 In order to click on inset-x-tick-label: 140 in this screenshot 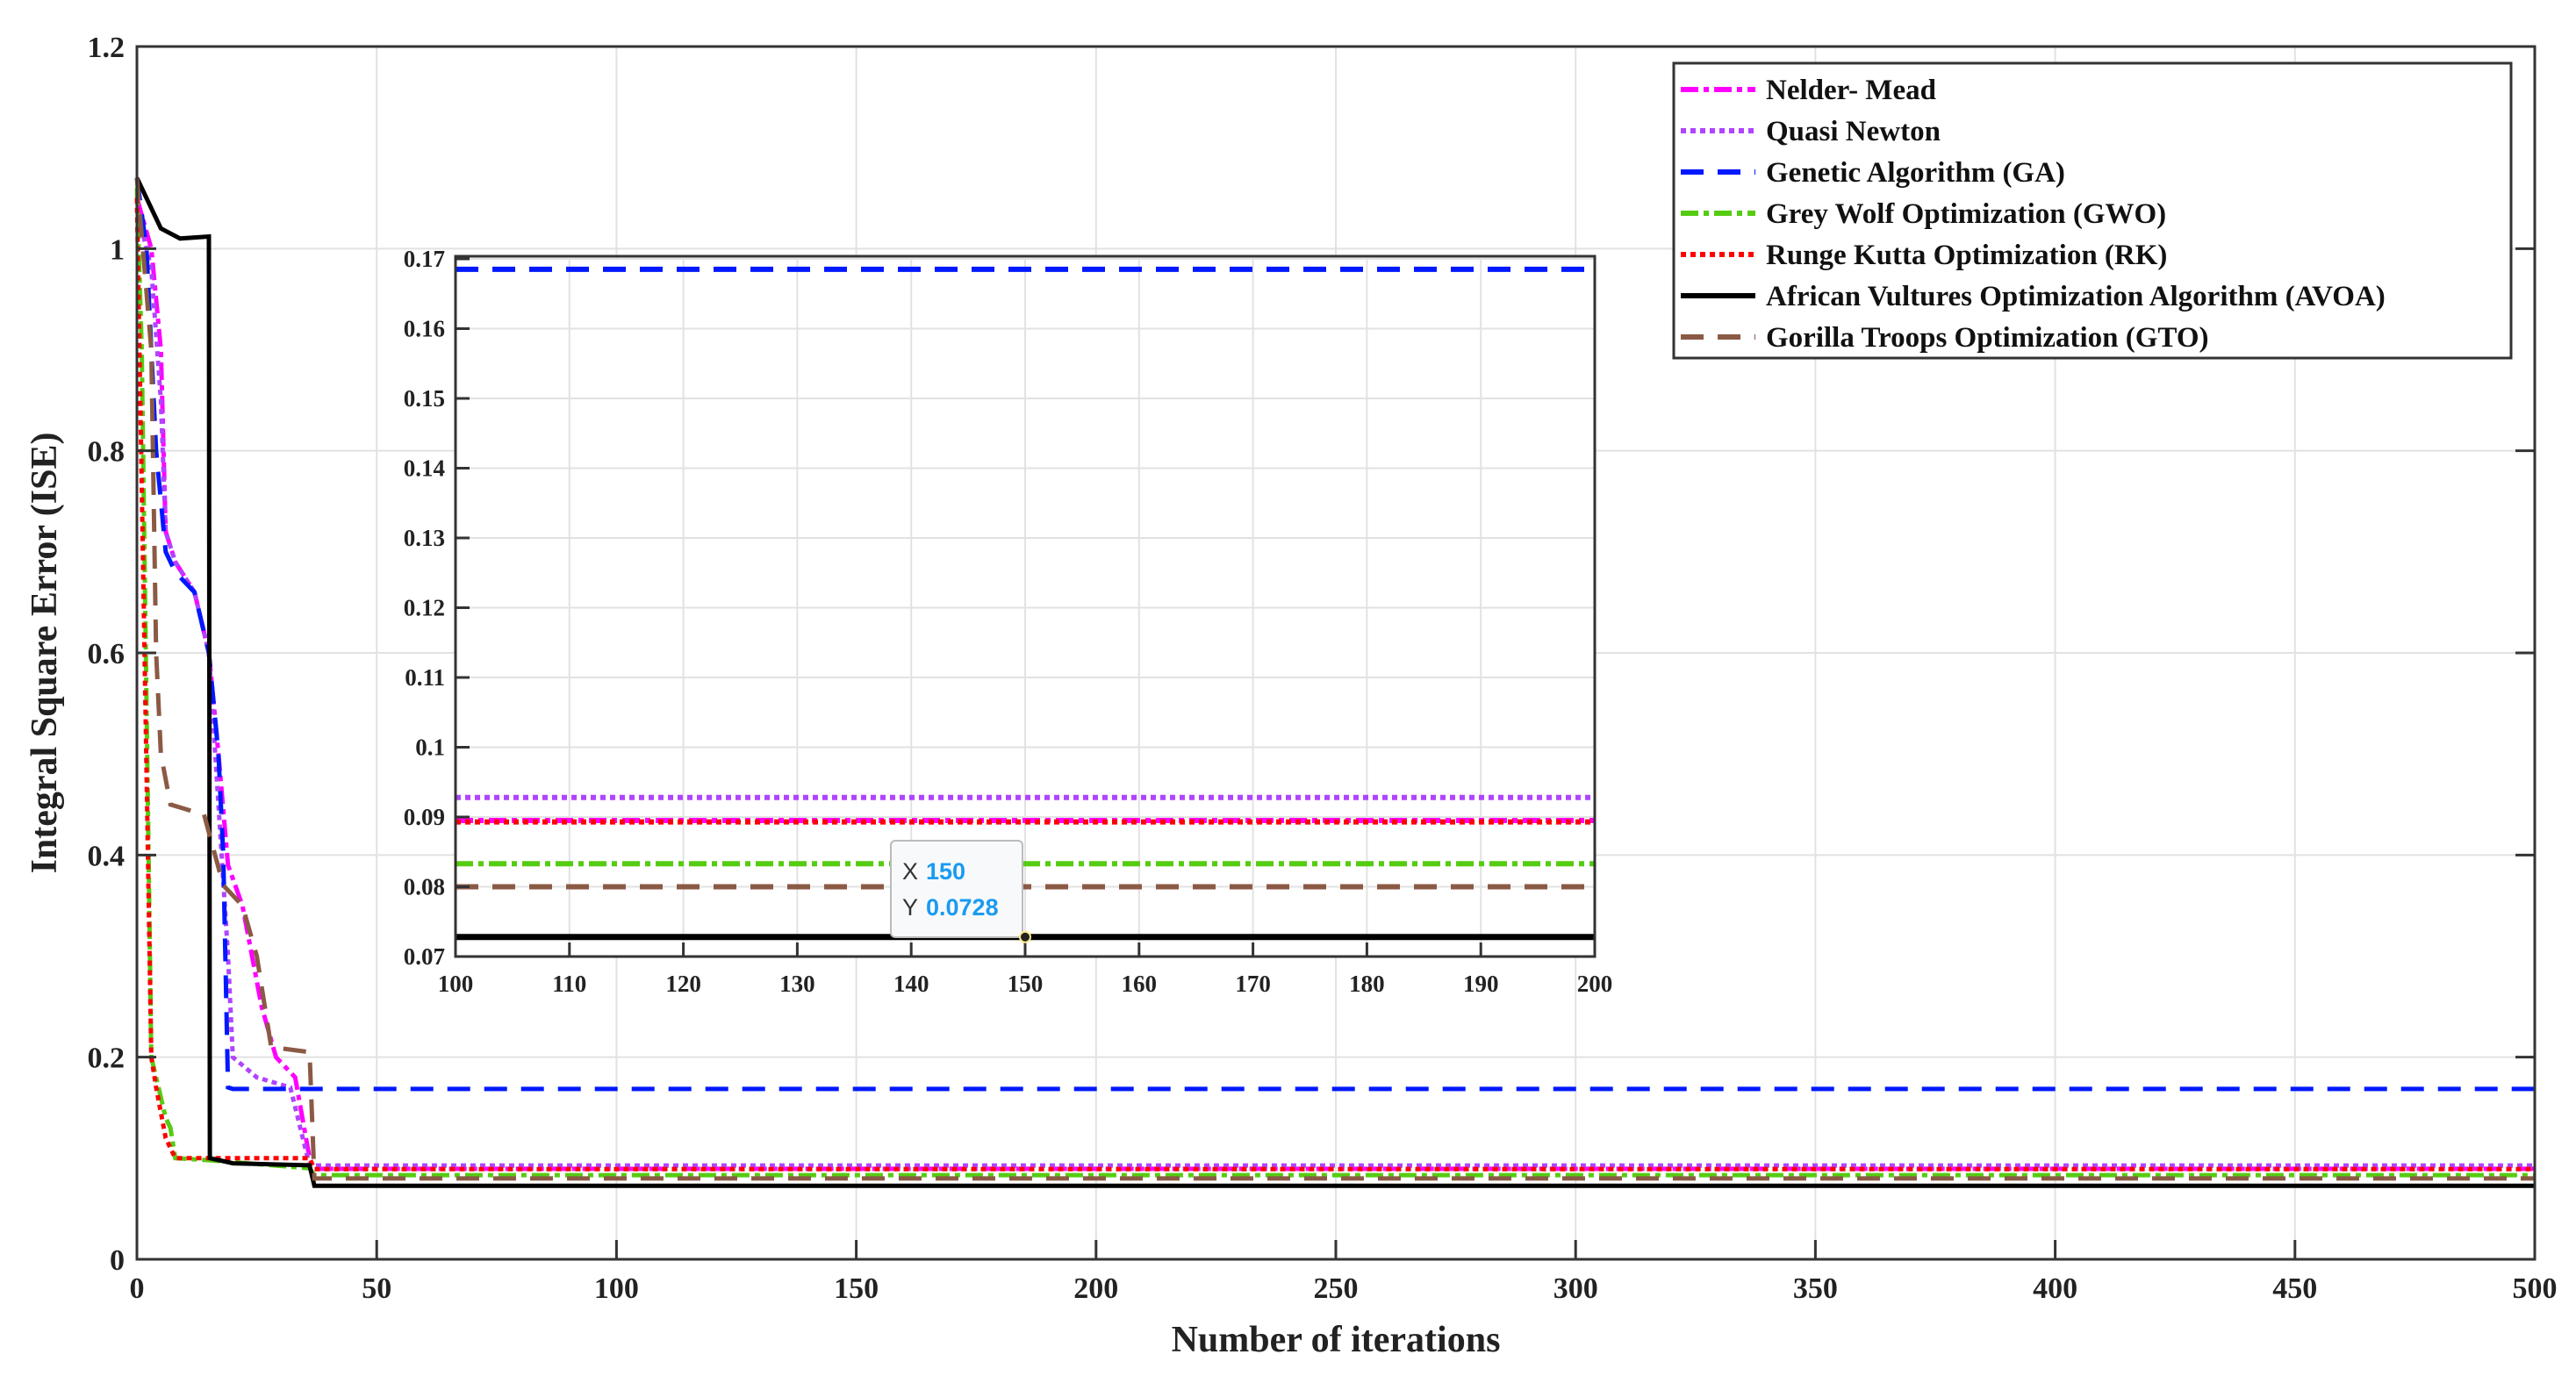, I will do `click(911, 984)`.